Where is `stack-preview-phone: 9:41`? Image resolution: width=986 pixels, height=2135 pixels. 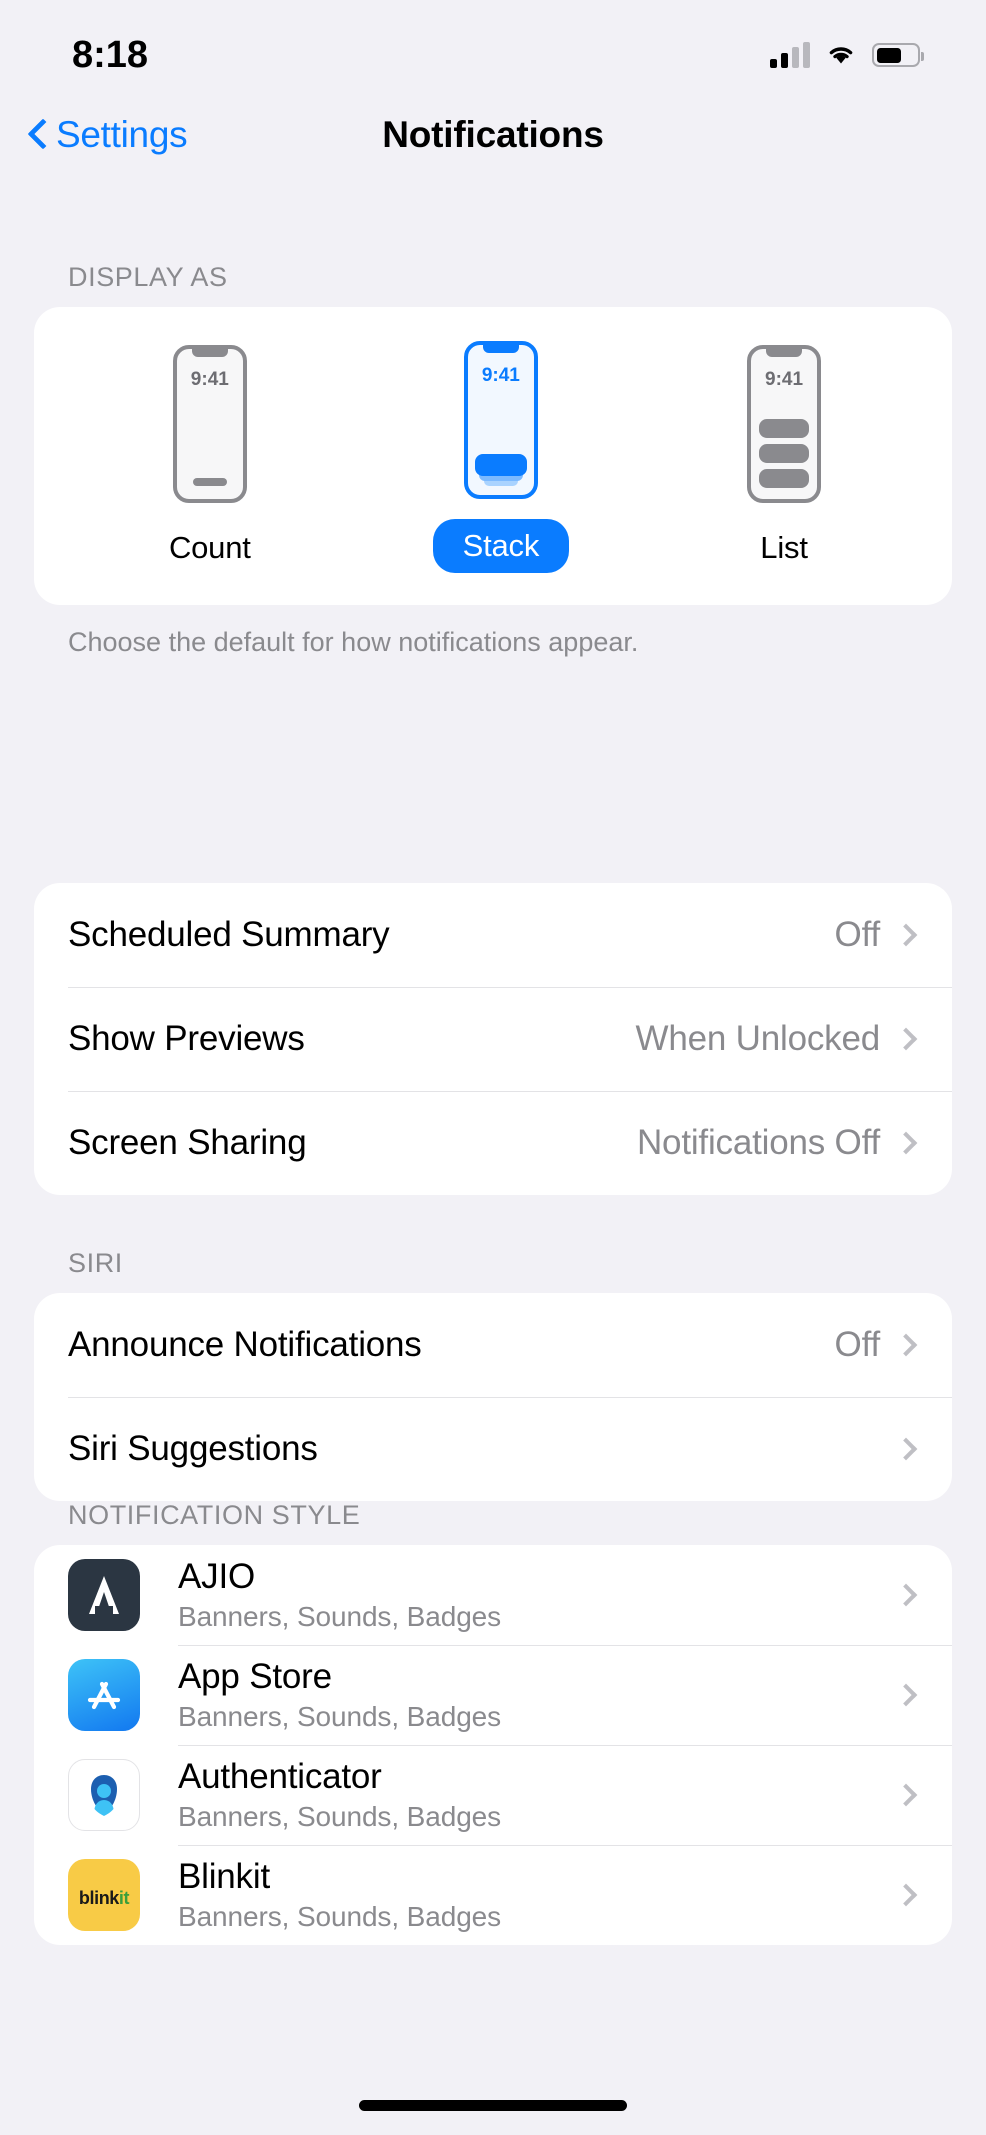 stack-preview-phone: 9:41 is located at coordinates (500, 420).